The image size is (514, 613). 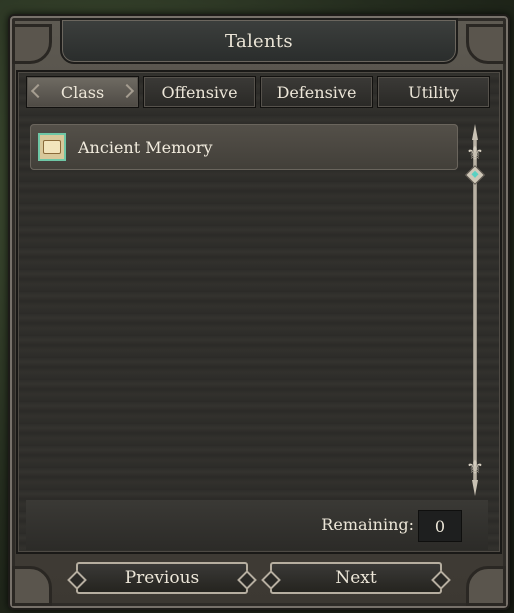 I want to click on scroll-down-fleur-icon: ⚜, so click(x=475, y=467).